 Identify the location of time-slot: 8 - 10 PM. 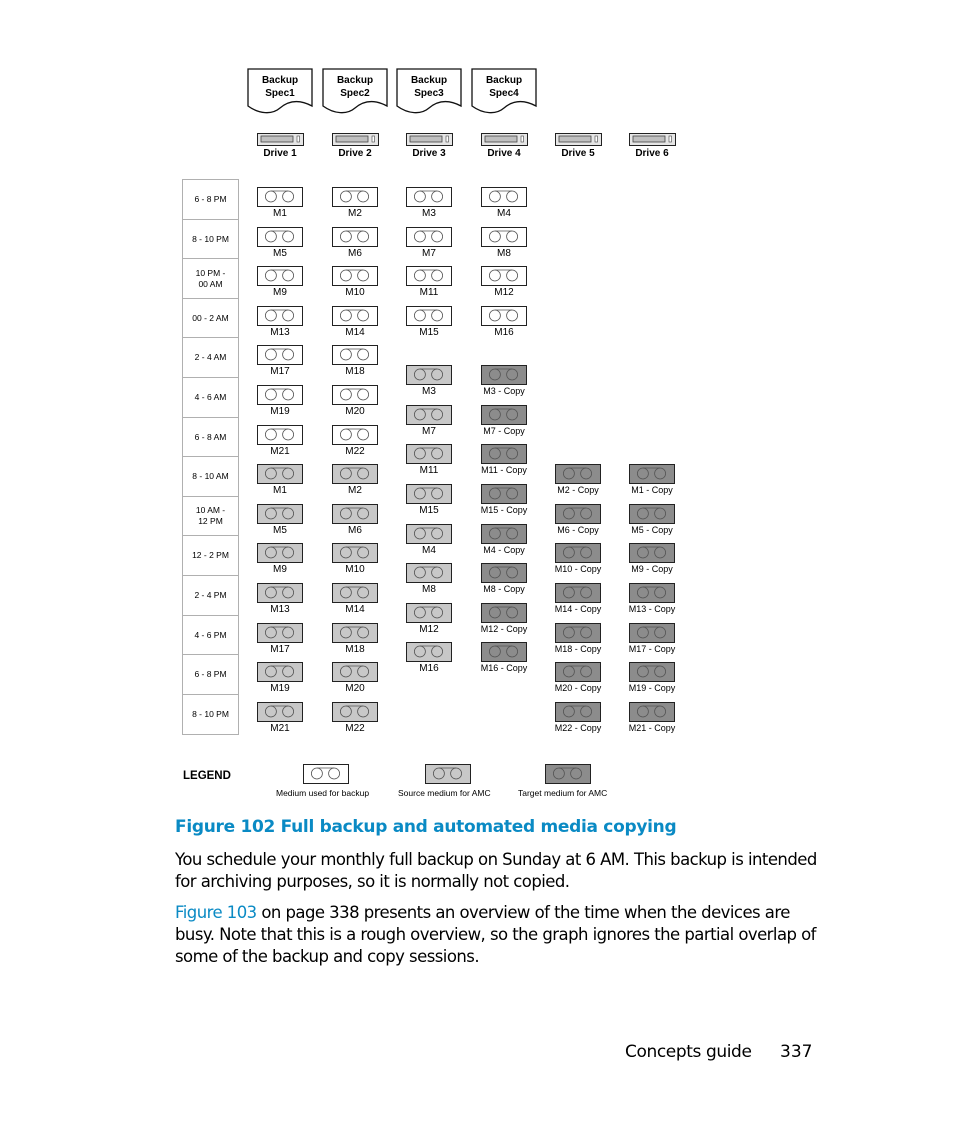
(210, 238).